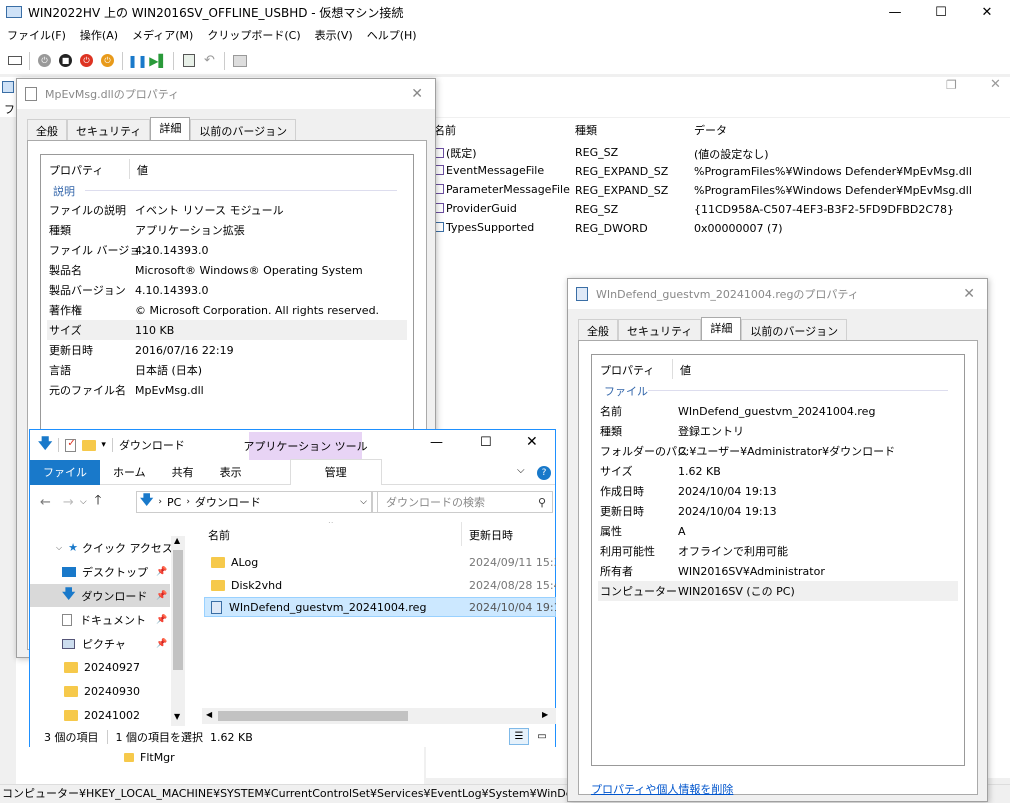  I want to click on nav-folder-20240927: 20240927, so click(100, 667).